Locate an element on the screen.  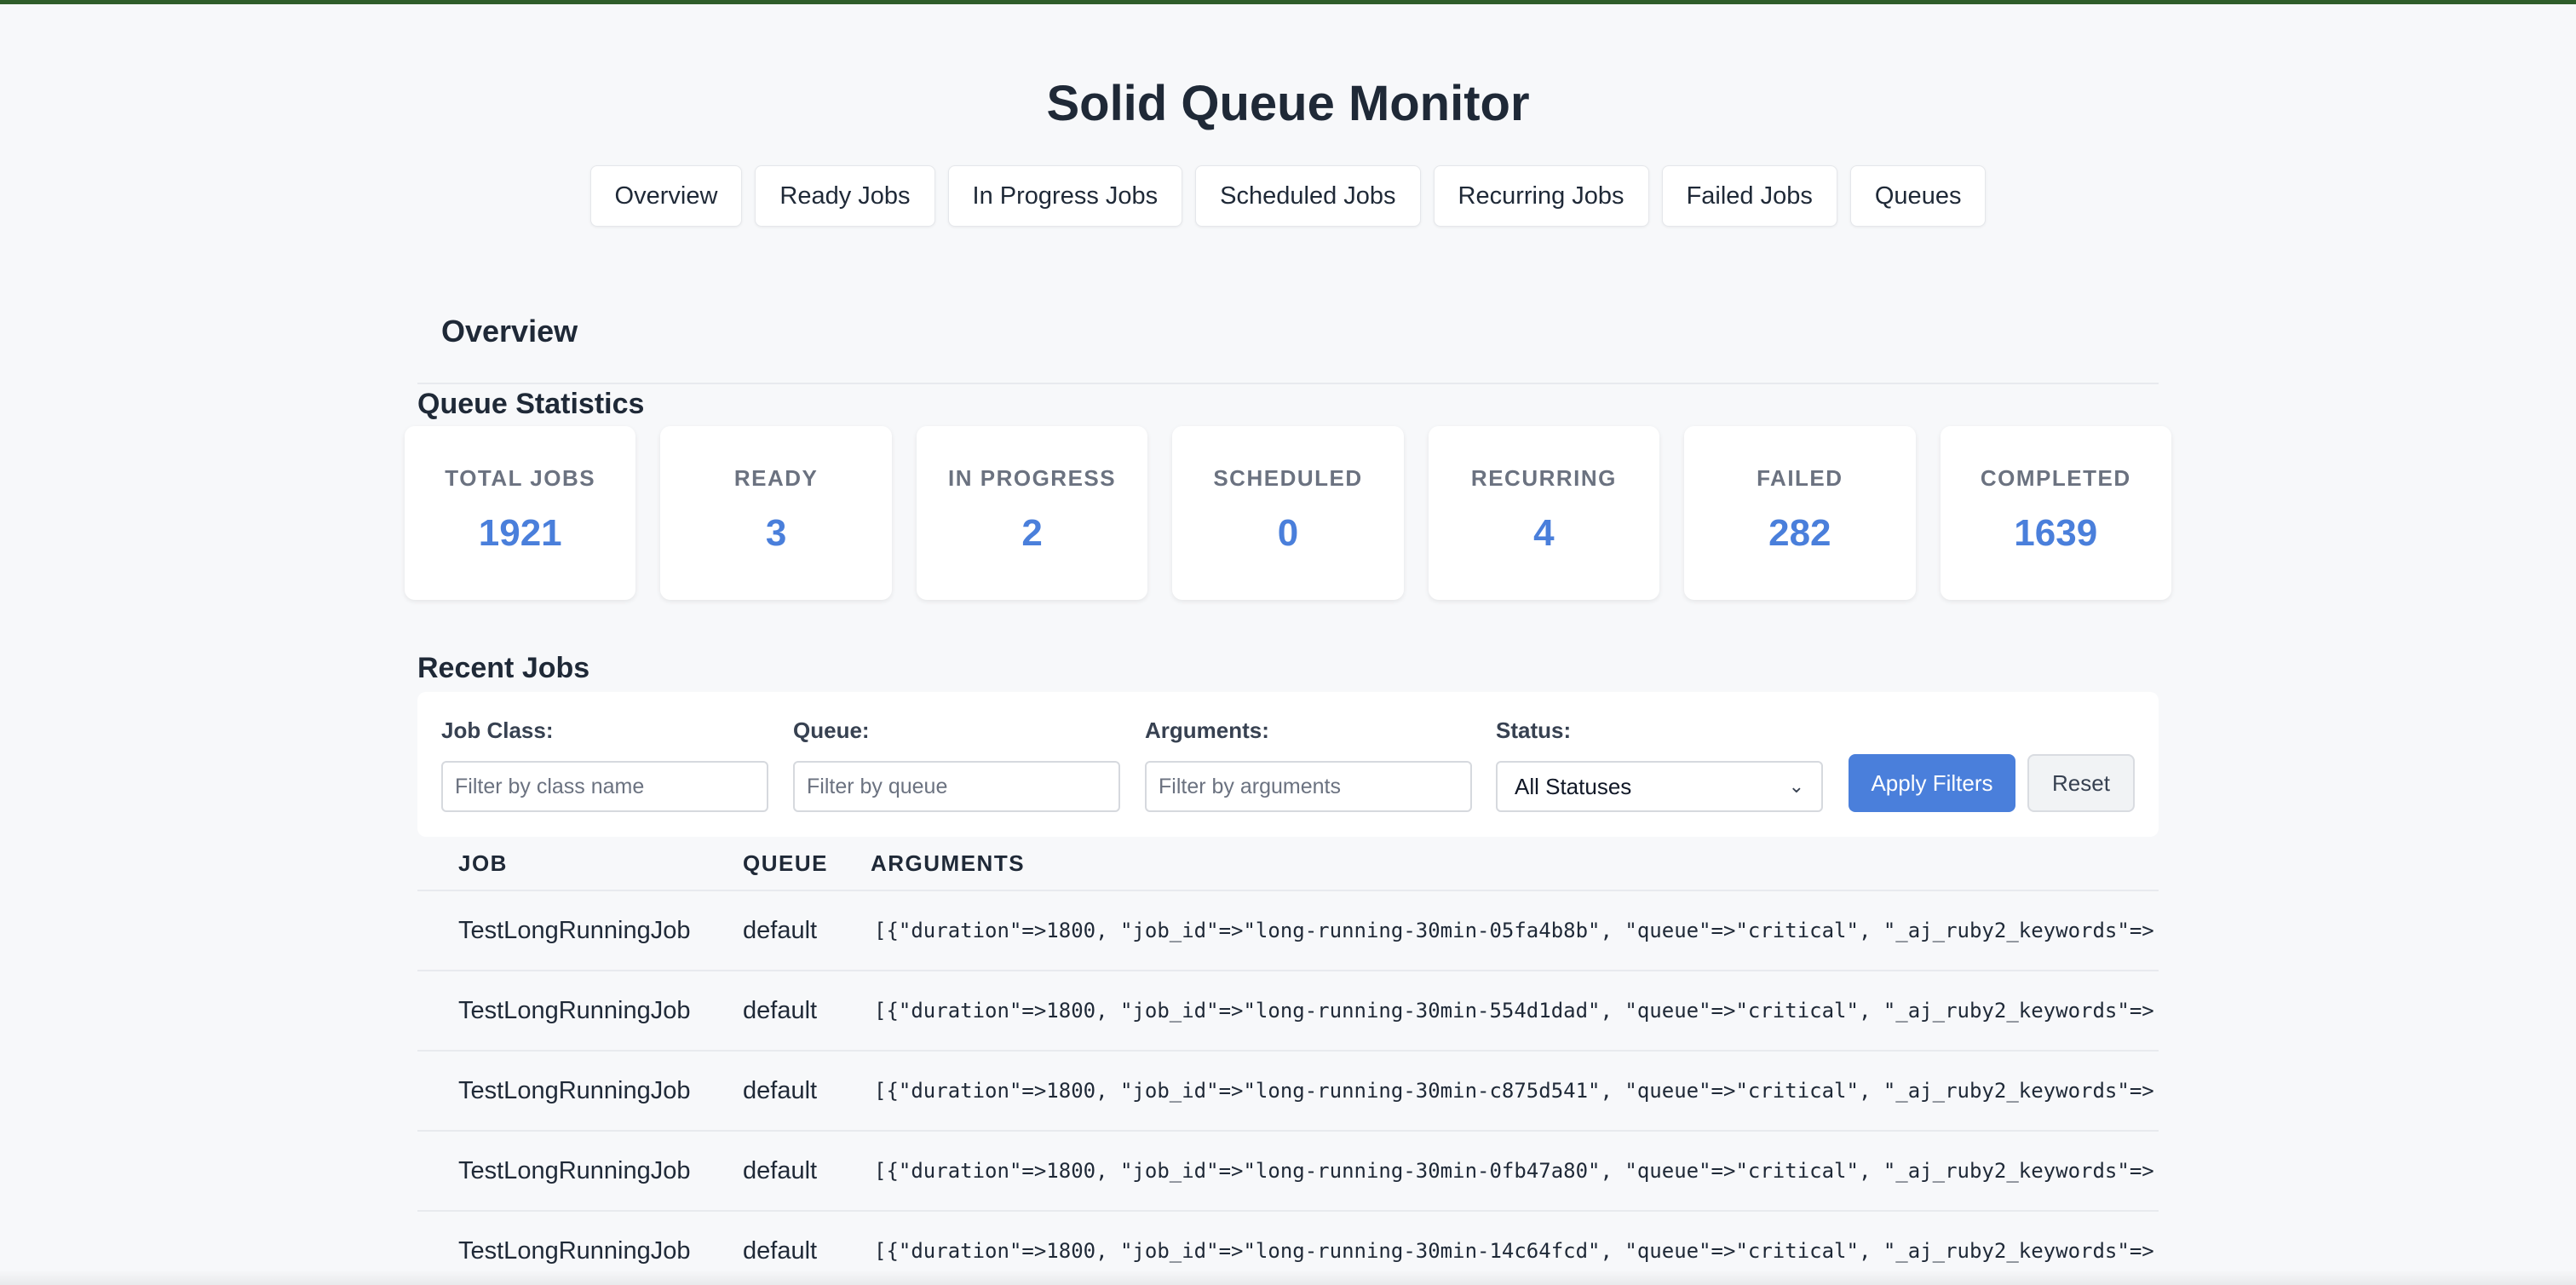
stat-value: 2 is located at coordinates (1032, 533).